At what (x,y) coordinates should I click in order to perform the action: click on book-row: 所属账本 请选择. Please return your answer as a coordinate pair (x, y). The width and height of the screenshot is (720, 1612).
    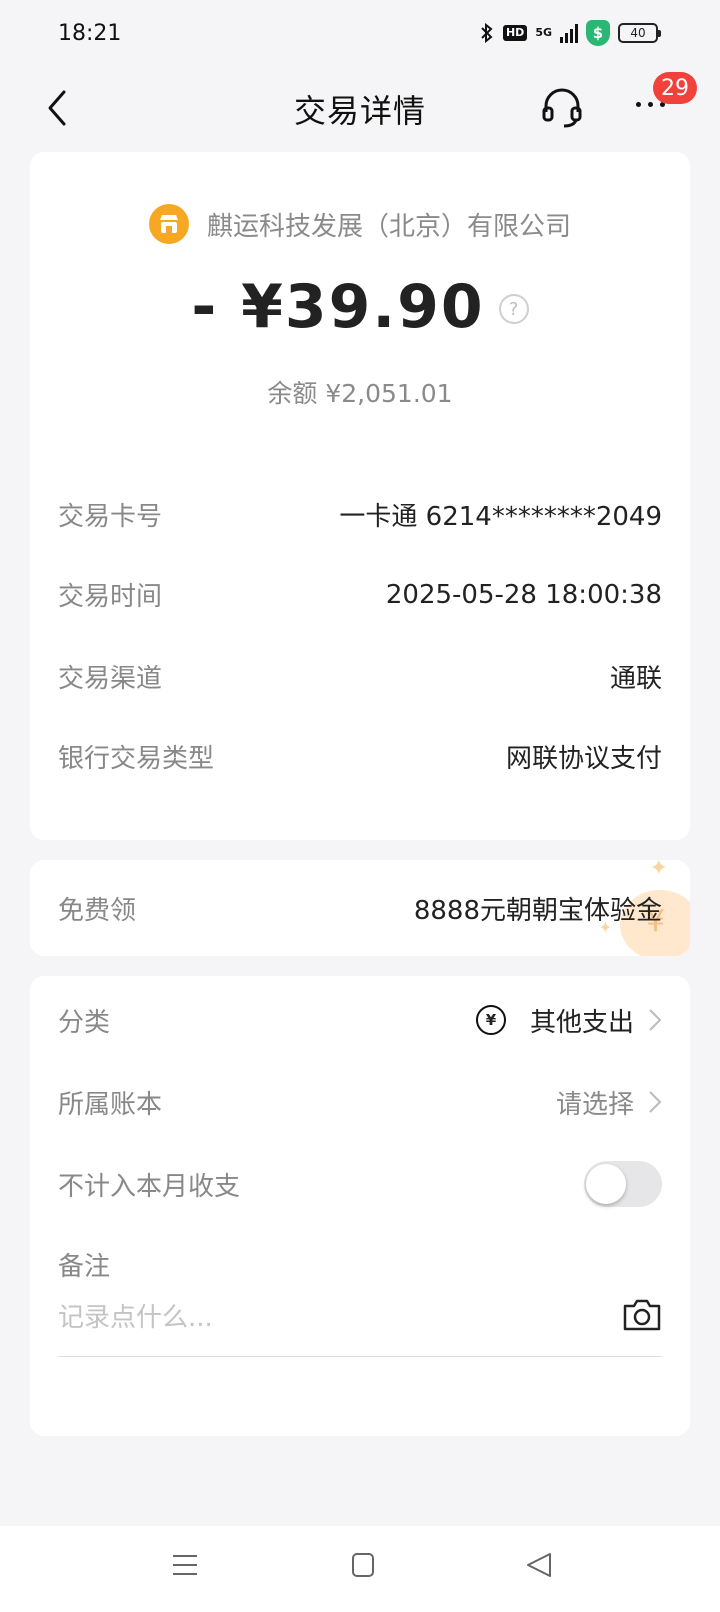
    Looking at the image, I should click on (360, 1102).